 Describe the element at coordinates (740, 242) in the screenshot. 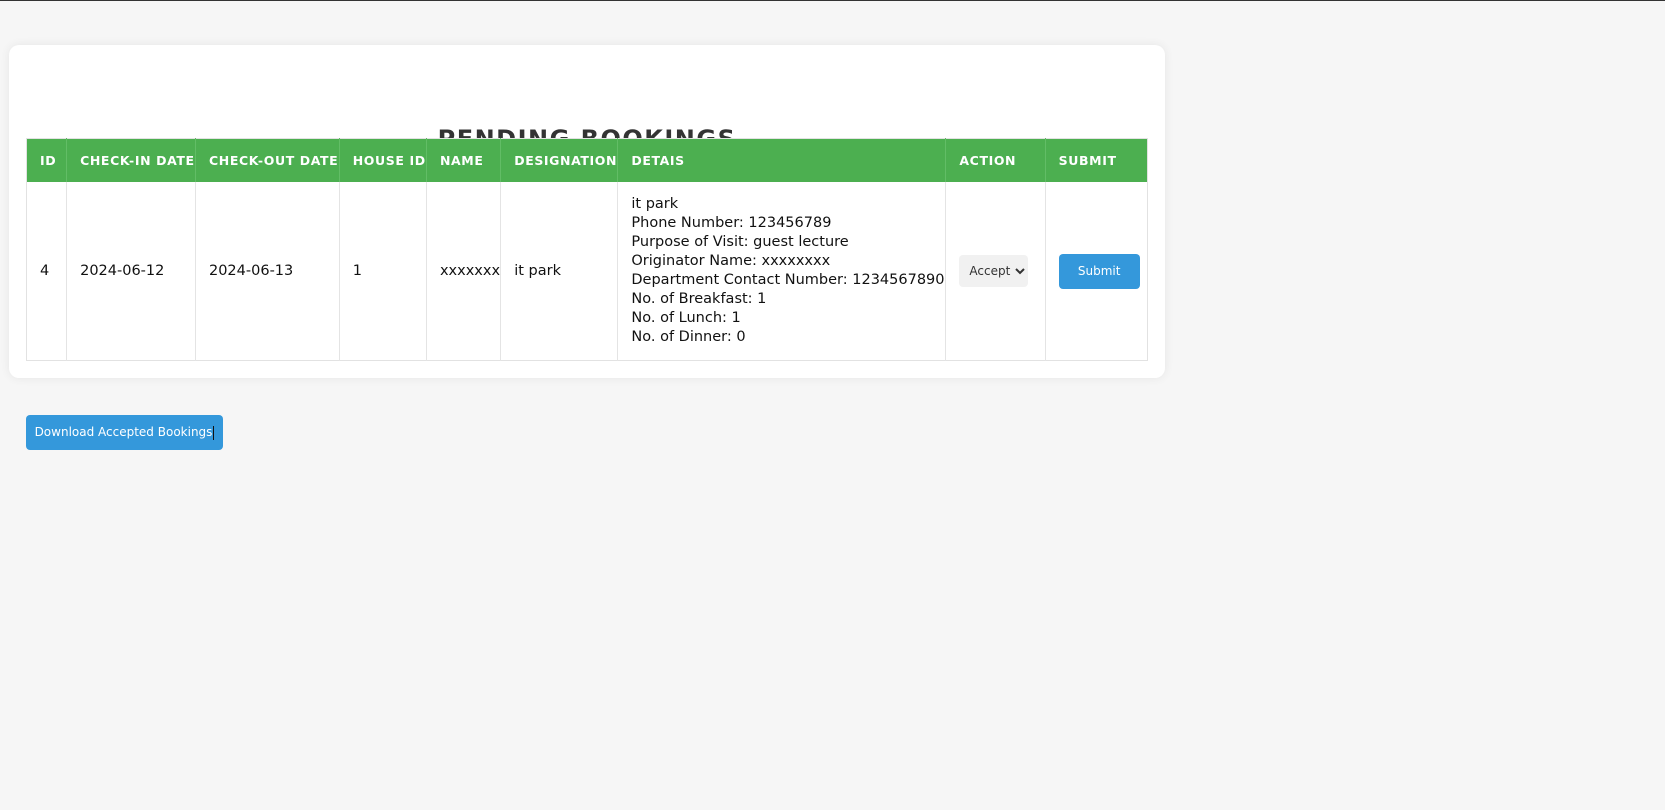

I see `details-line: Purpose of Visit: guest lecture` at that location.